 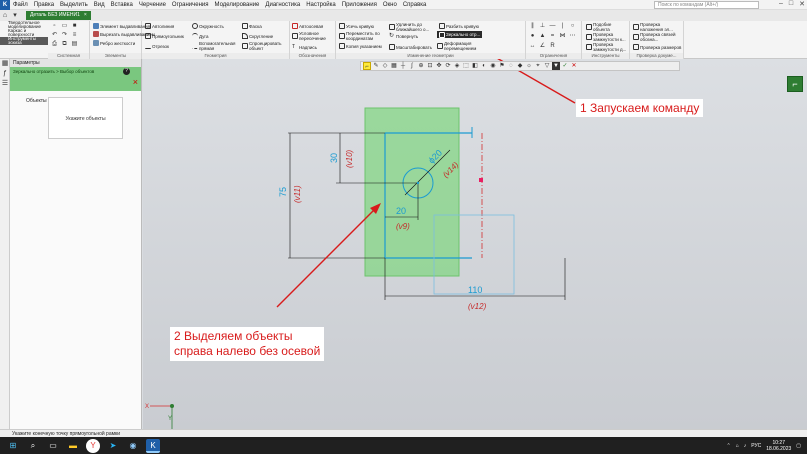 I want to click on rectangle-button: Прямоугольник, so click(x=164, y=36).